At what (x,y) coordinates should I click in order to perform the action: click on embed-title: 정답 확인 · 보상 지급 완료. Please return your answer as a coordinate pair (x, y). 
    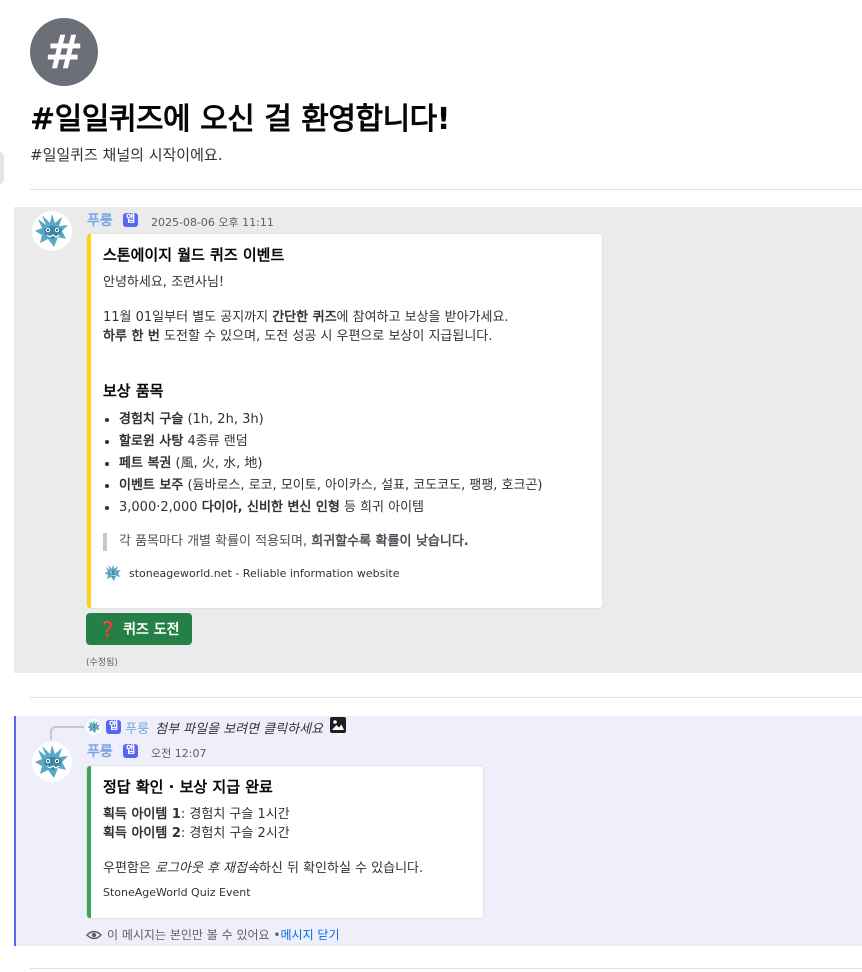
    Looking at the image, I should click on (188, 787).